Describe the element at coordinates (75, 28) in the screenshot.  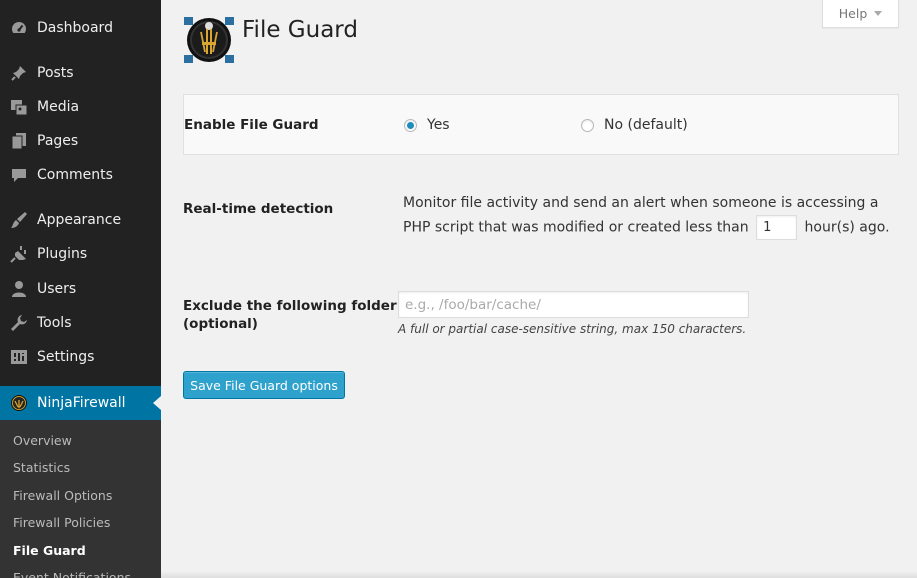
I see `sidebar-item-label: Dashboard` at that location.